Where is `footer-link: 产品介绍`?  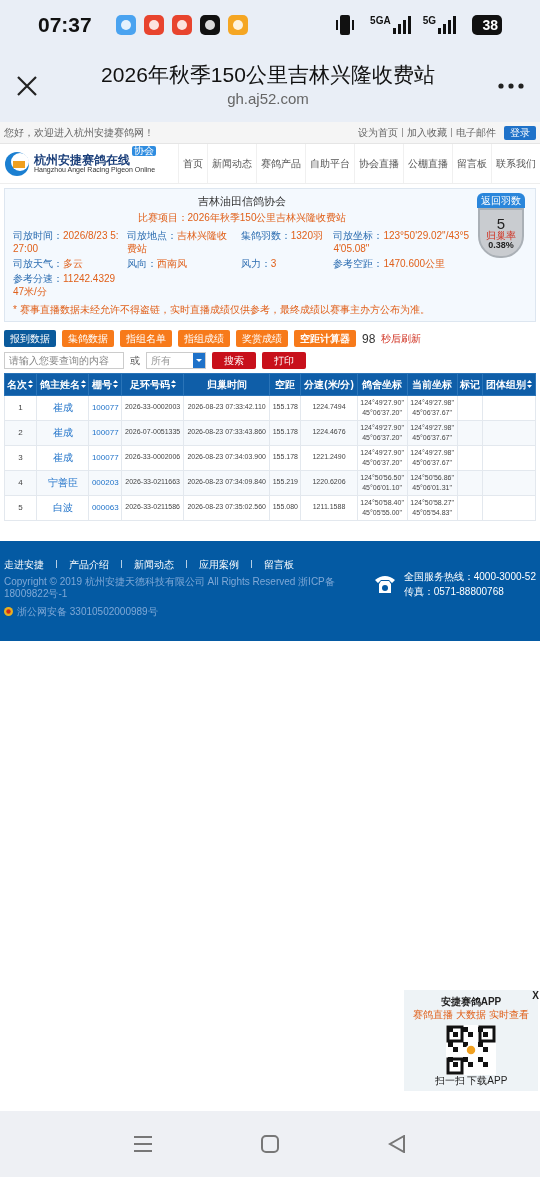
footer-link: 产品介绍 is located at coordinates (89, 564).